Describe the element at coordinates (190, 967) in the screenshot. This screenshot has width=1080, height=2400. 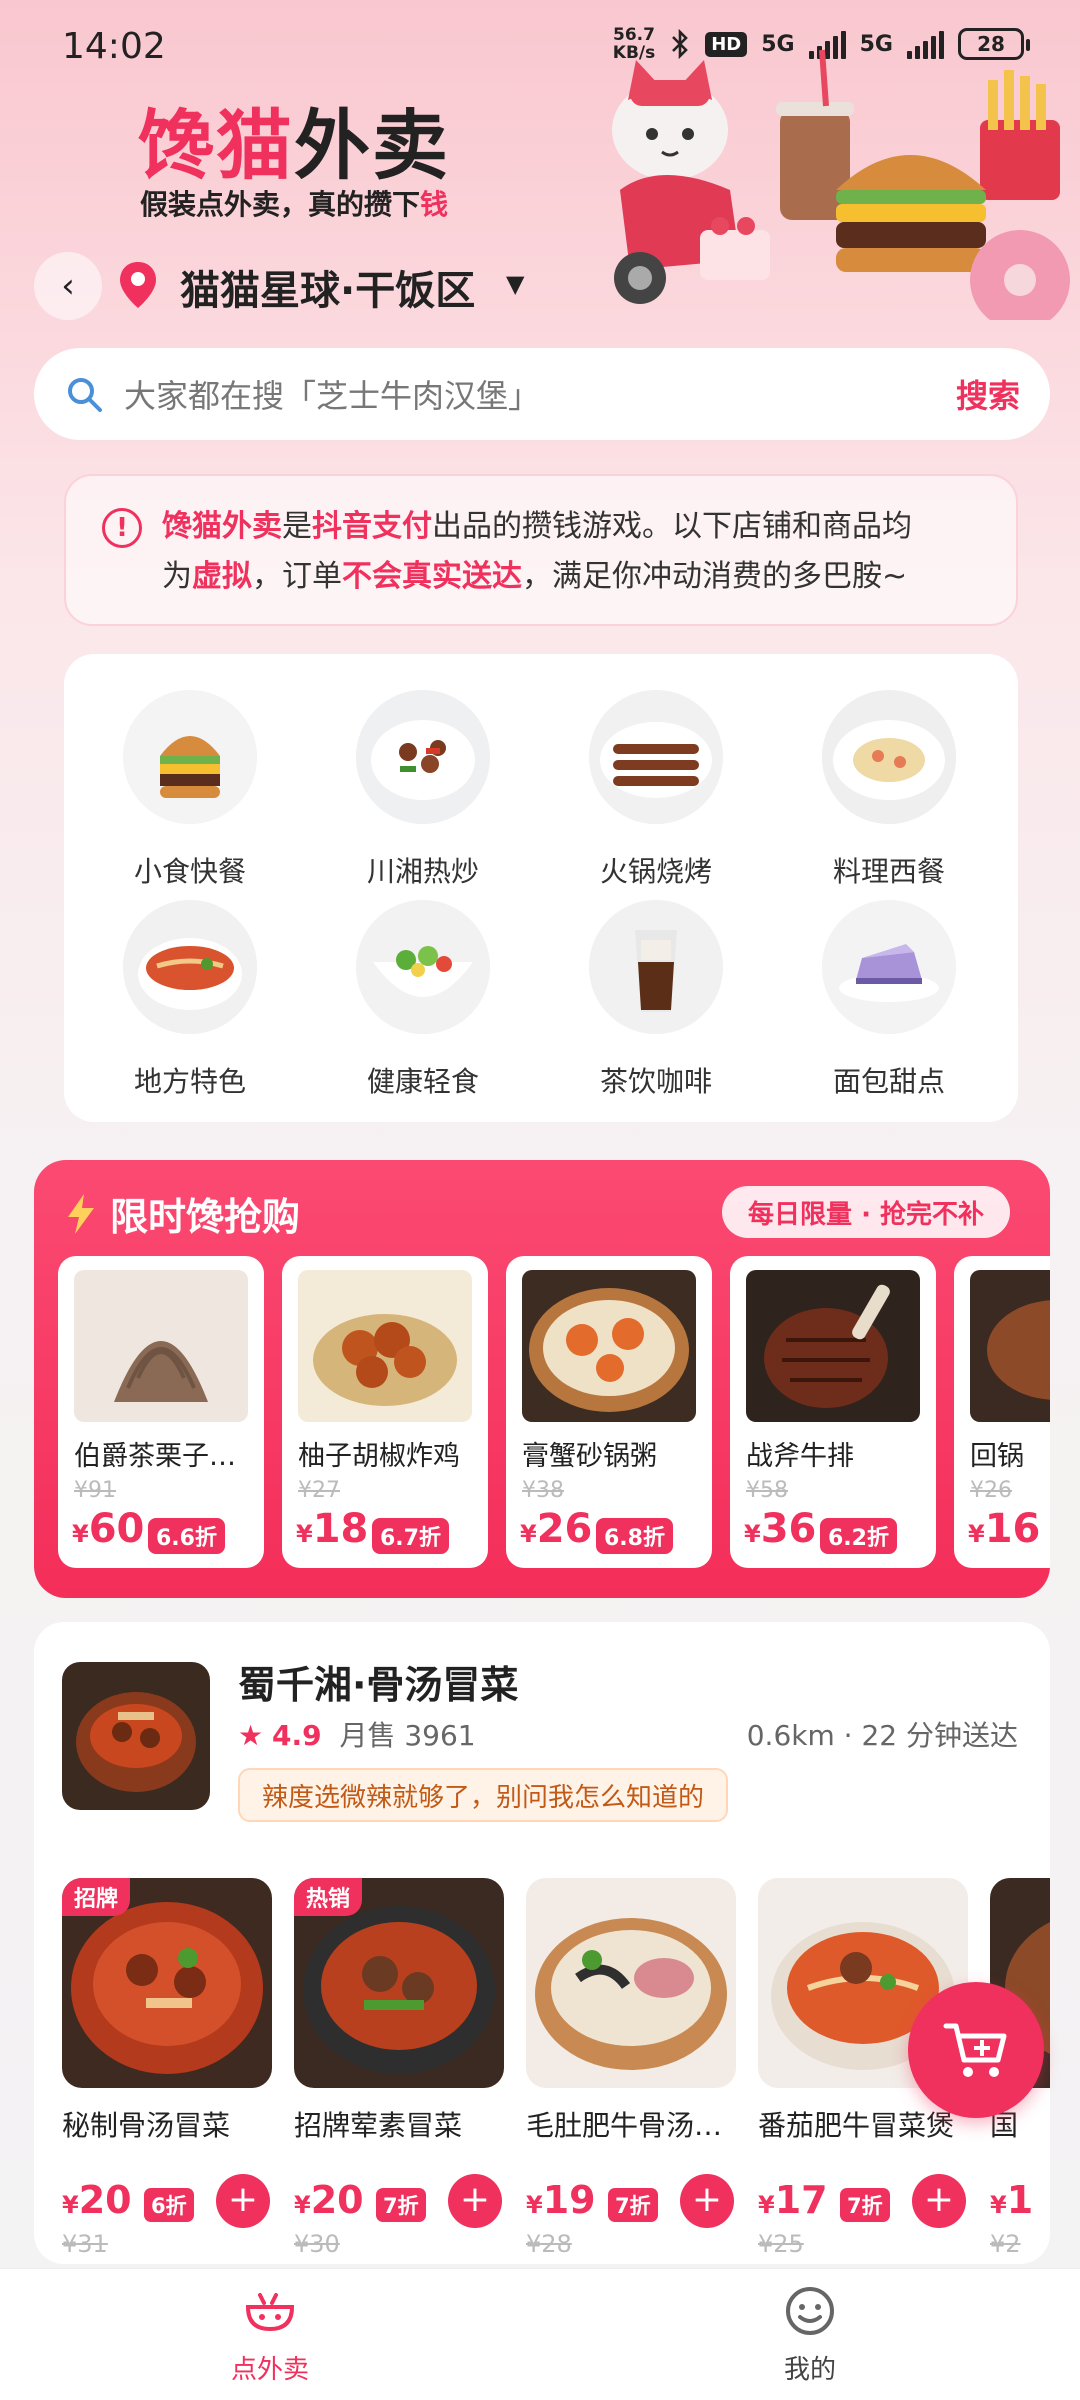
I see `noodle-icon` at that location.